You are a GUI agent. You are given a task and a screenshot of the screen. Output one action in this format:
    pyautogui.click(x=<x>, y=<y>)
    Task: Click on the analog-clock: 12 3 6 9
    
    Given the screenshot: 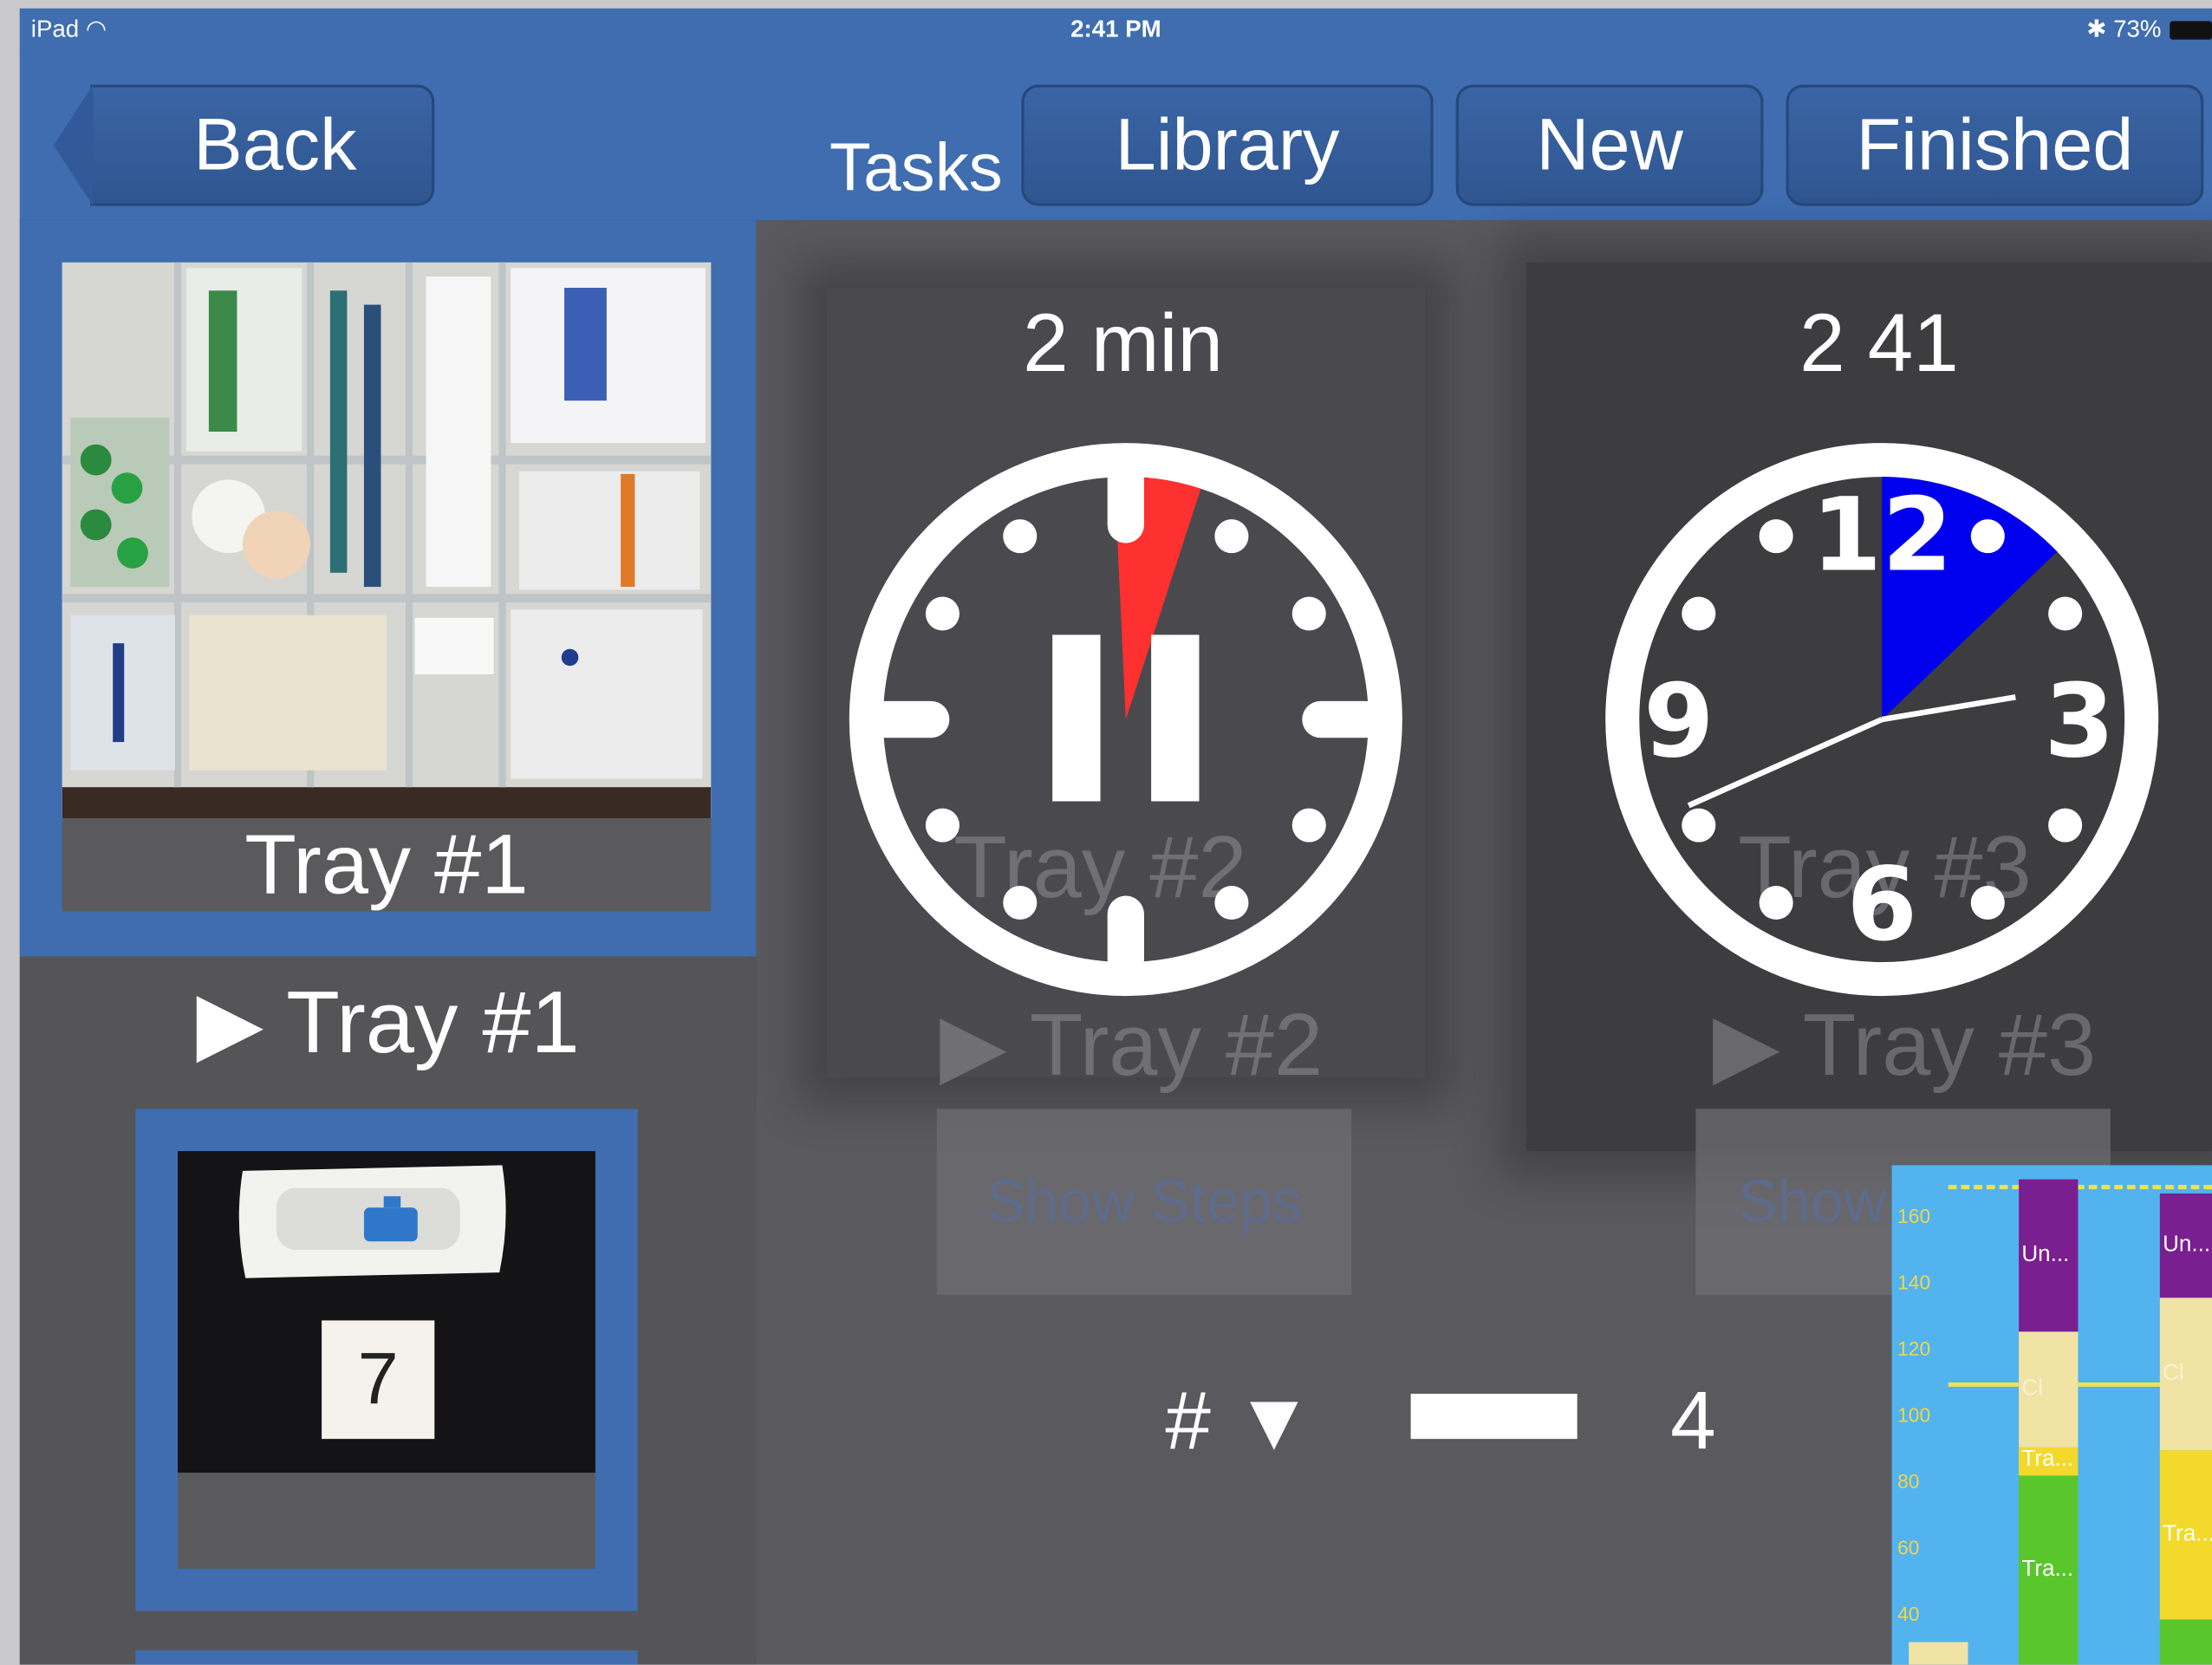 What is the action you would take?
    pyautogui.click(x=1882, y=720)
    